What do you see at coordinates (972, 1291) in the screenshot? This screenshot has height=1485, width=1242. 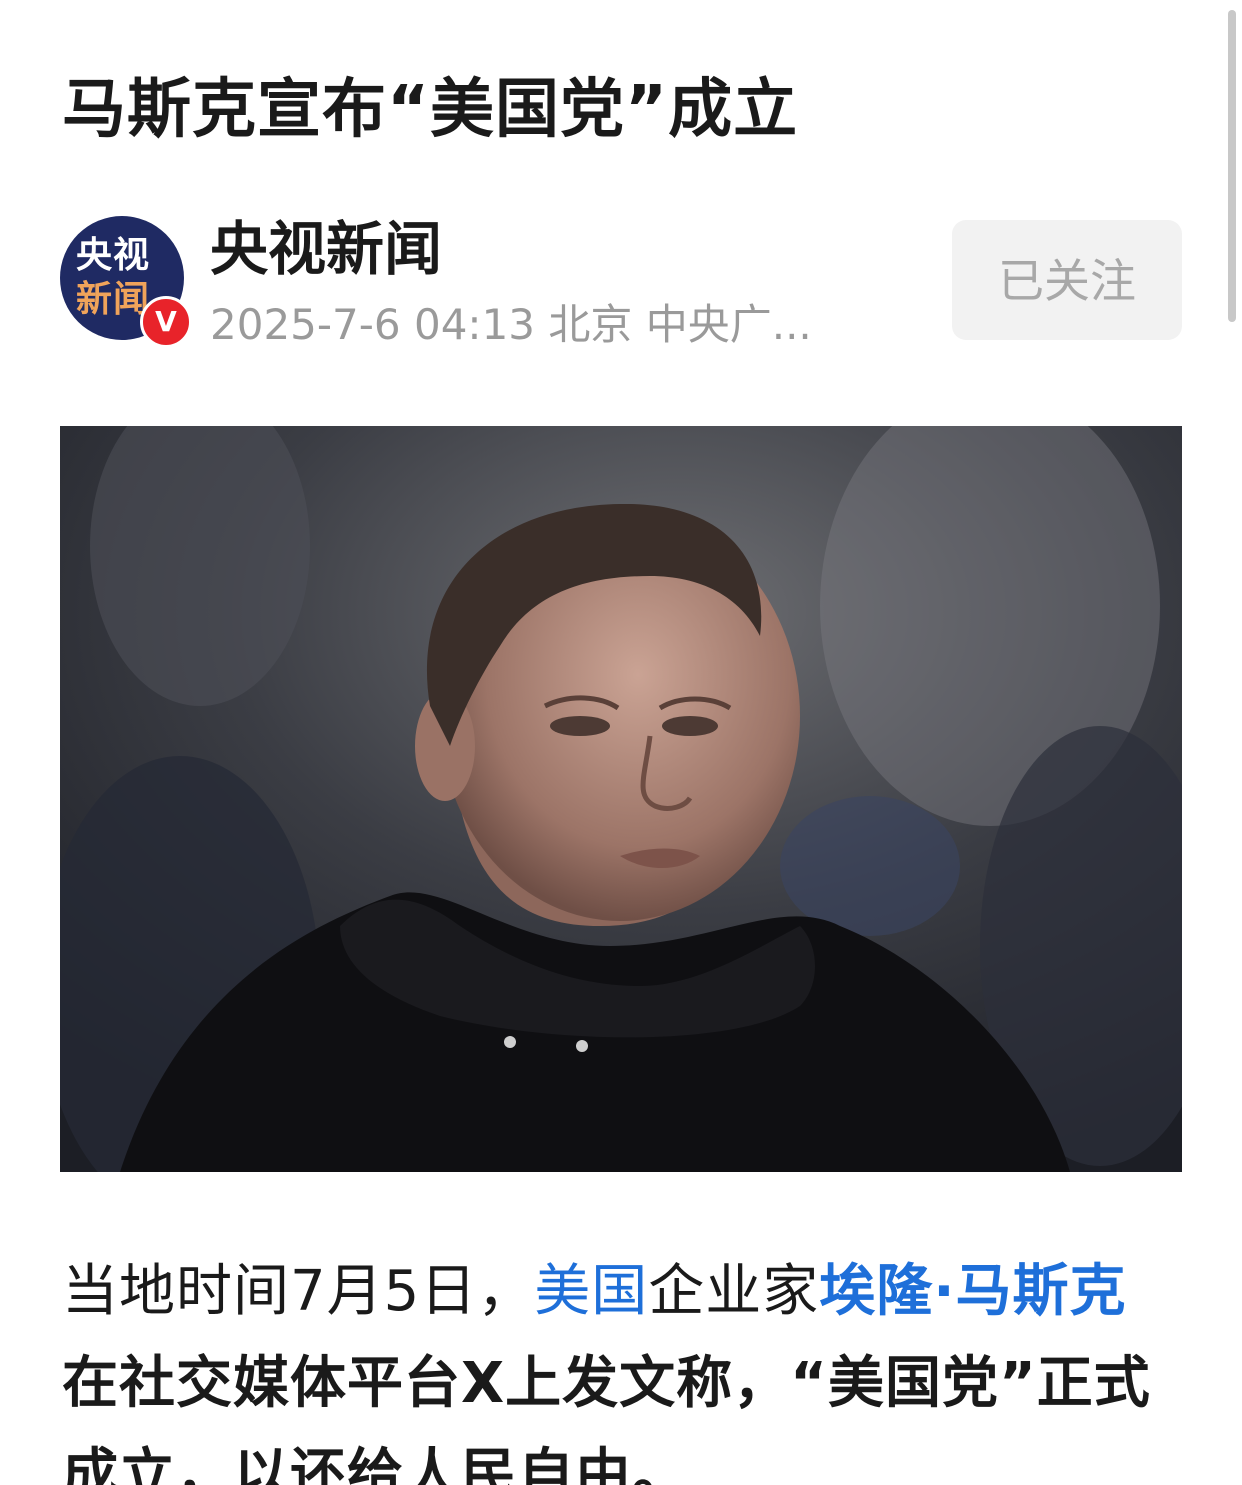 I see `link-person: 埃隆·马斯克` at bounding box center [972, 1291].